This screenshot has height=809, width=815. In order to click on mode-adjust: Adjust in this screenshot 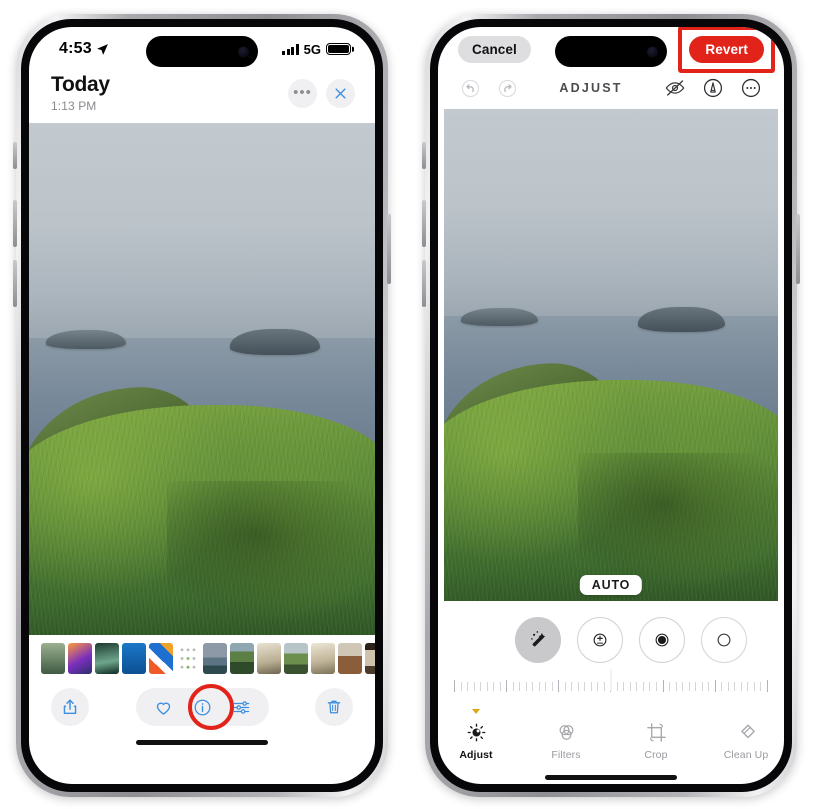, I will do `click(476, 735)`.